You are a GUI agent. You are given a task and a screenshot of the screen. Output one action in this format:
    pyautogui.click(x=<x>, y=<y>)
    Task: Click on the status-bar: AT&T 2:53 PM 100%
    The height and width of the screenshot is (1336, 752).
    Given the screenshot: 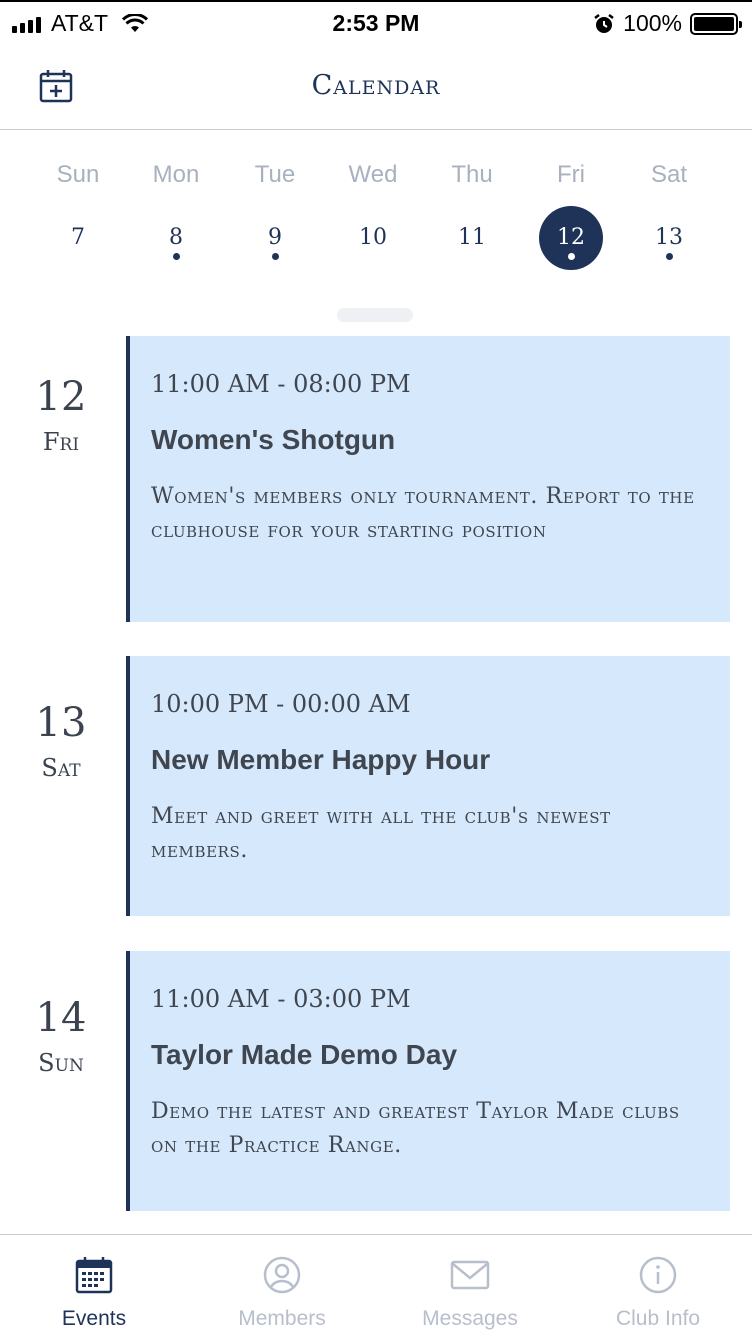 What is the action you would take?
    pyautogui.click(x=376, y=22)
    